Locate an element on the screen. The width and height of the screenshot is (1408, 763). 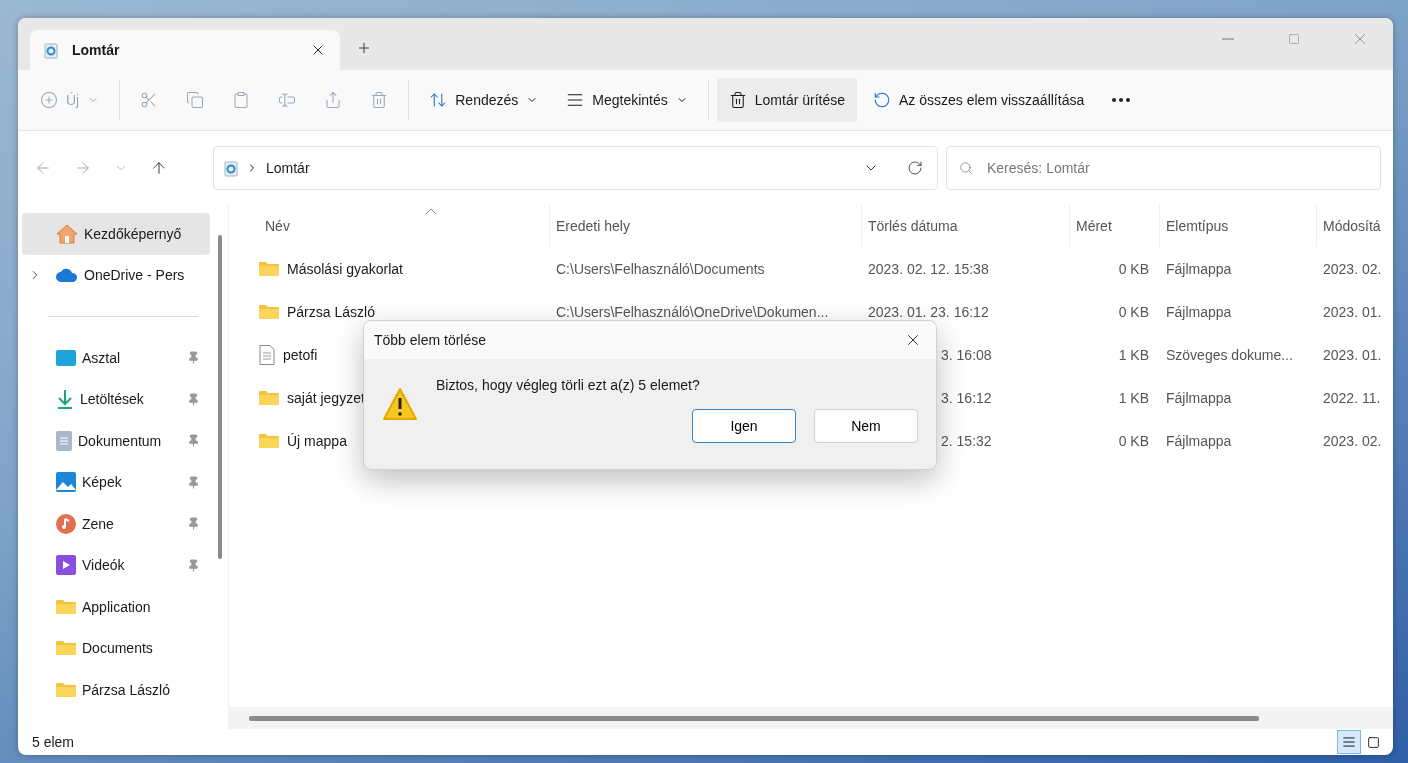
table-cell-text: 2022. 11. is located at coordinates (1352, 398).